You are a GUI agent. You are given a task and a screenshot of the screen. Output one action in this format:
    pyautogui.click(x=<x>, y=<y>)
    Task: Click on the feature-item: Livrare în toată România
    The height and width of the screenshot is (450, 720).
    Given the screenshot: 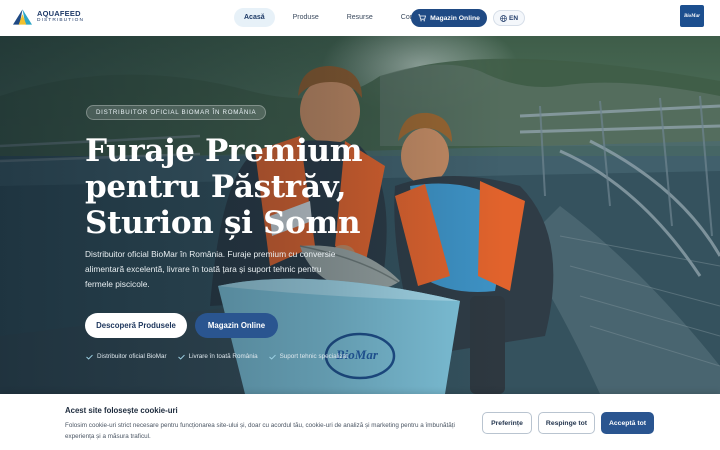 What is the action you would take?
    pyautogui.click(x=217, y=356)
    